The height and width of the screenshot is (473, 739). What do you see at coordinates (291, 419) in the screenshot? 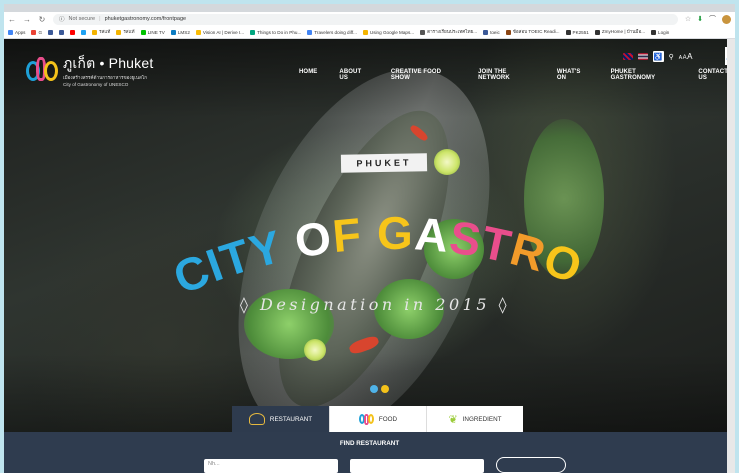
I see `tab-restaurant-label: RESTAURANT` at bounding box center [291, 419].